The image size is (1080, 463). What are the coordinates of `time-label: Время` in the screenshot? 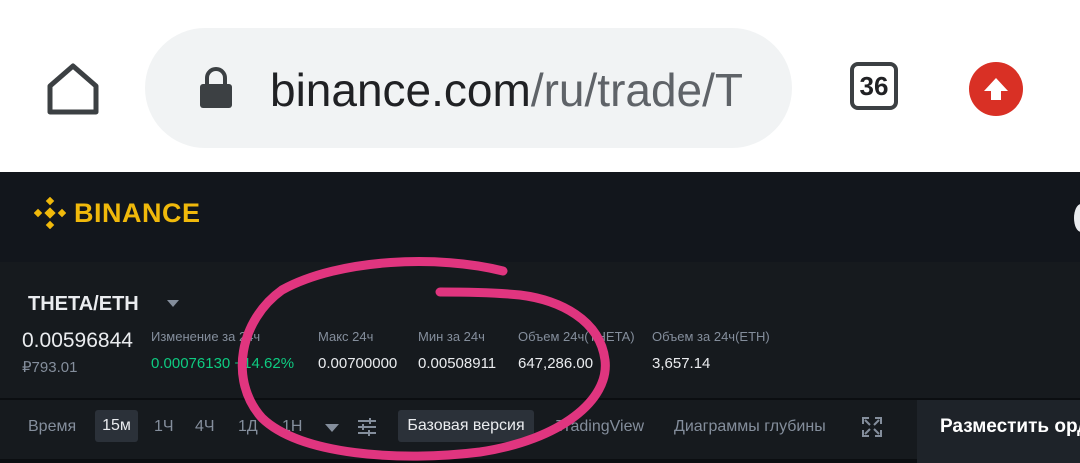 It's located at (52, 426).